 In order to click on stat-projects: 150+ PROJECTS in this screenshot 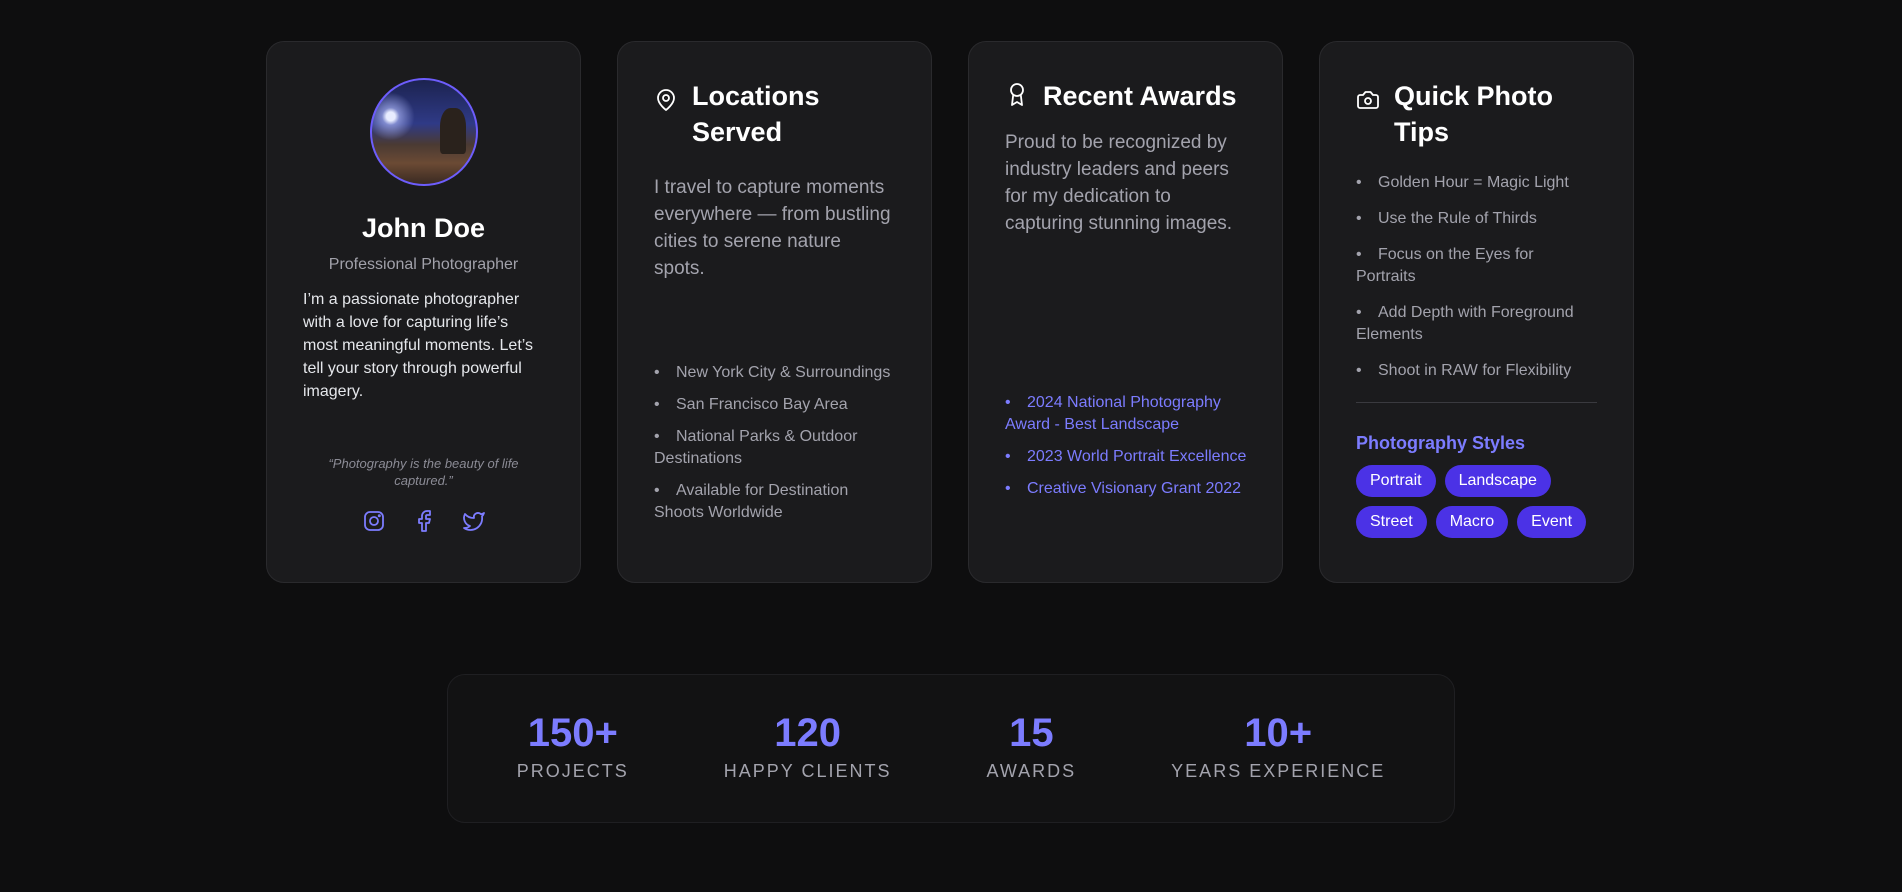, I will do `click(573, 766)`.